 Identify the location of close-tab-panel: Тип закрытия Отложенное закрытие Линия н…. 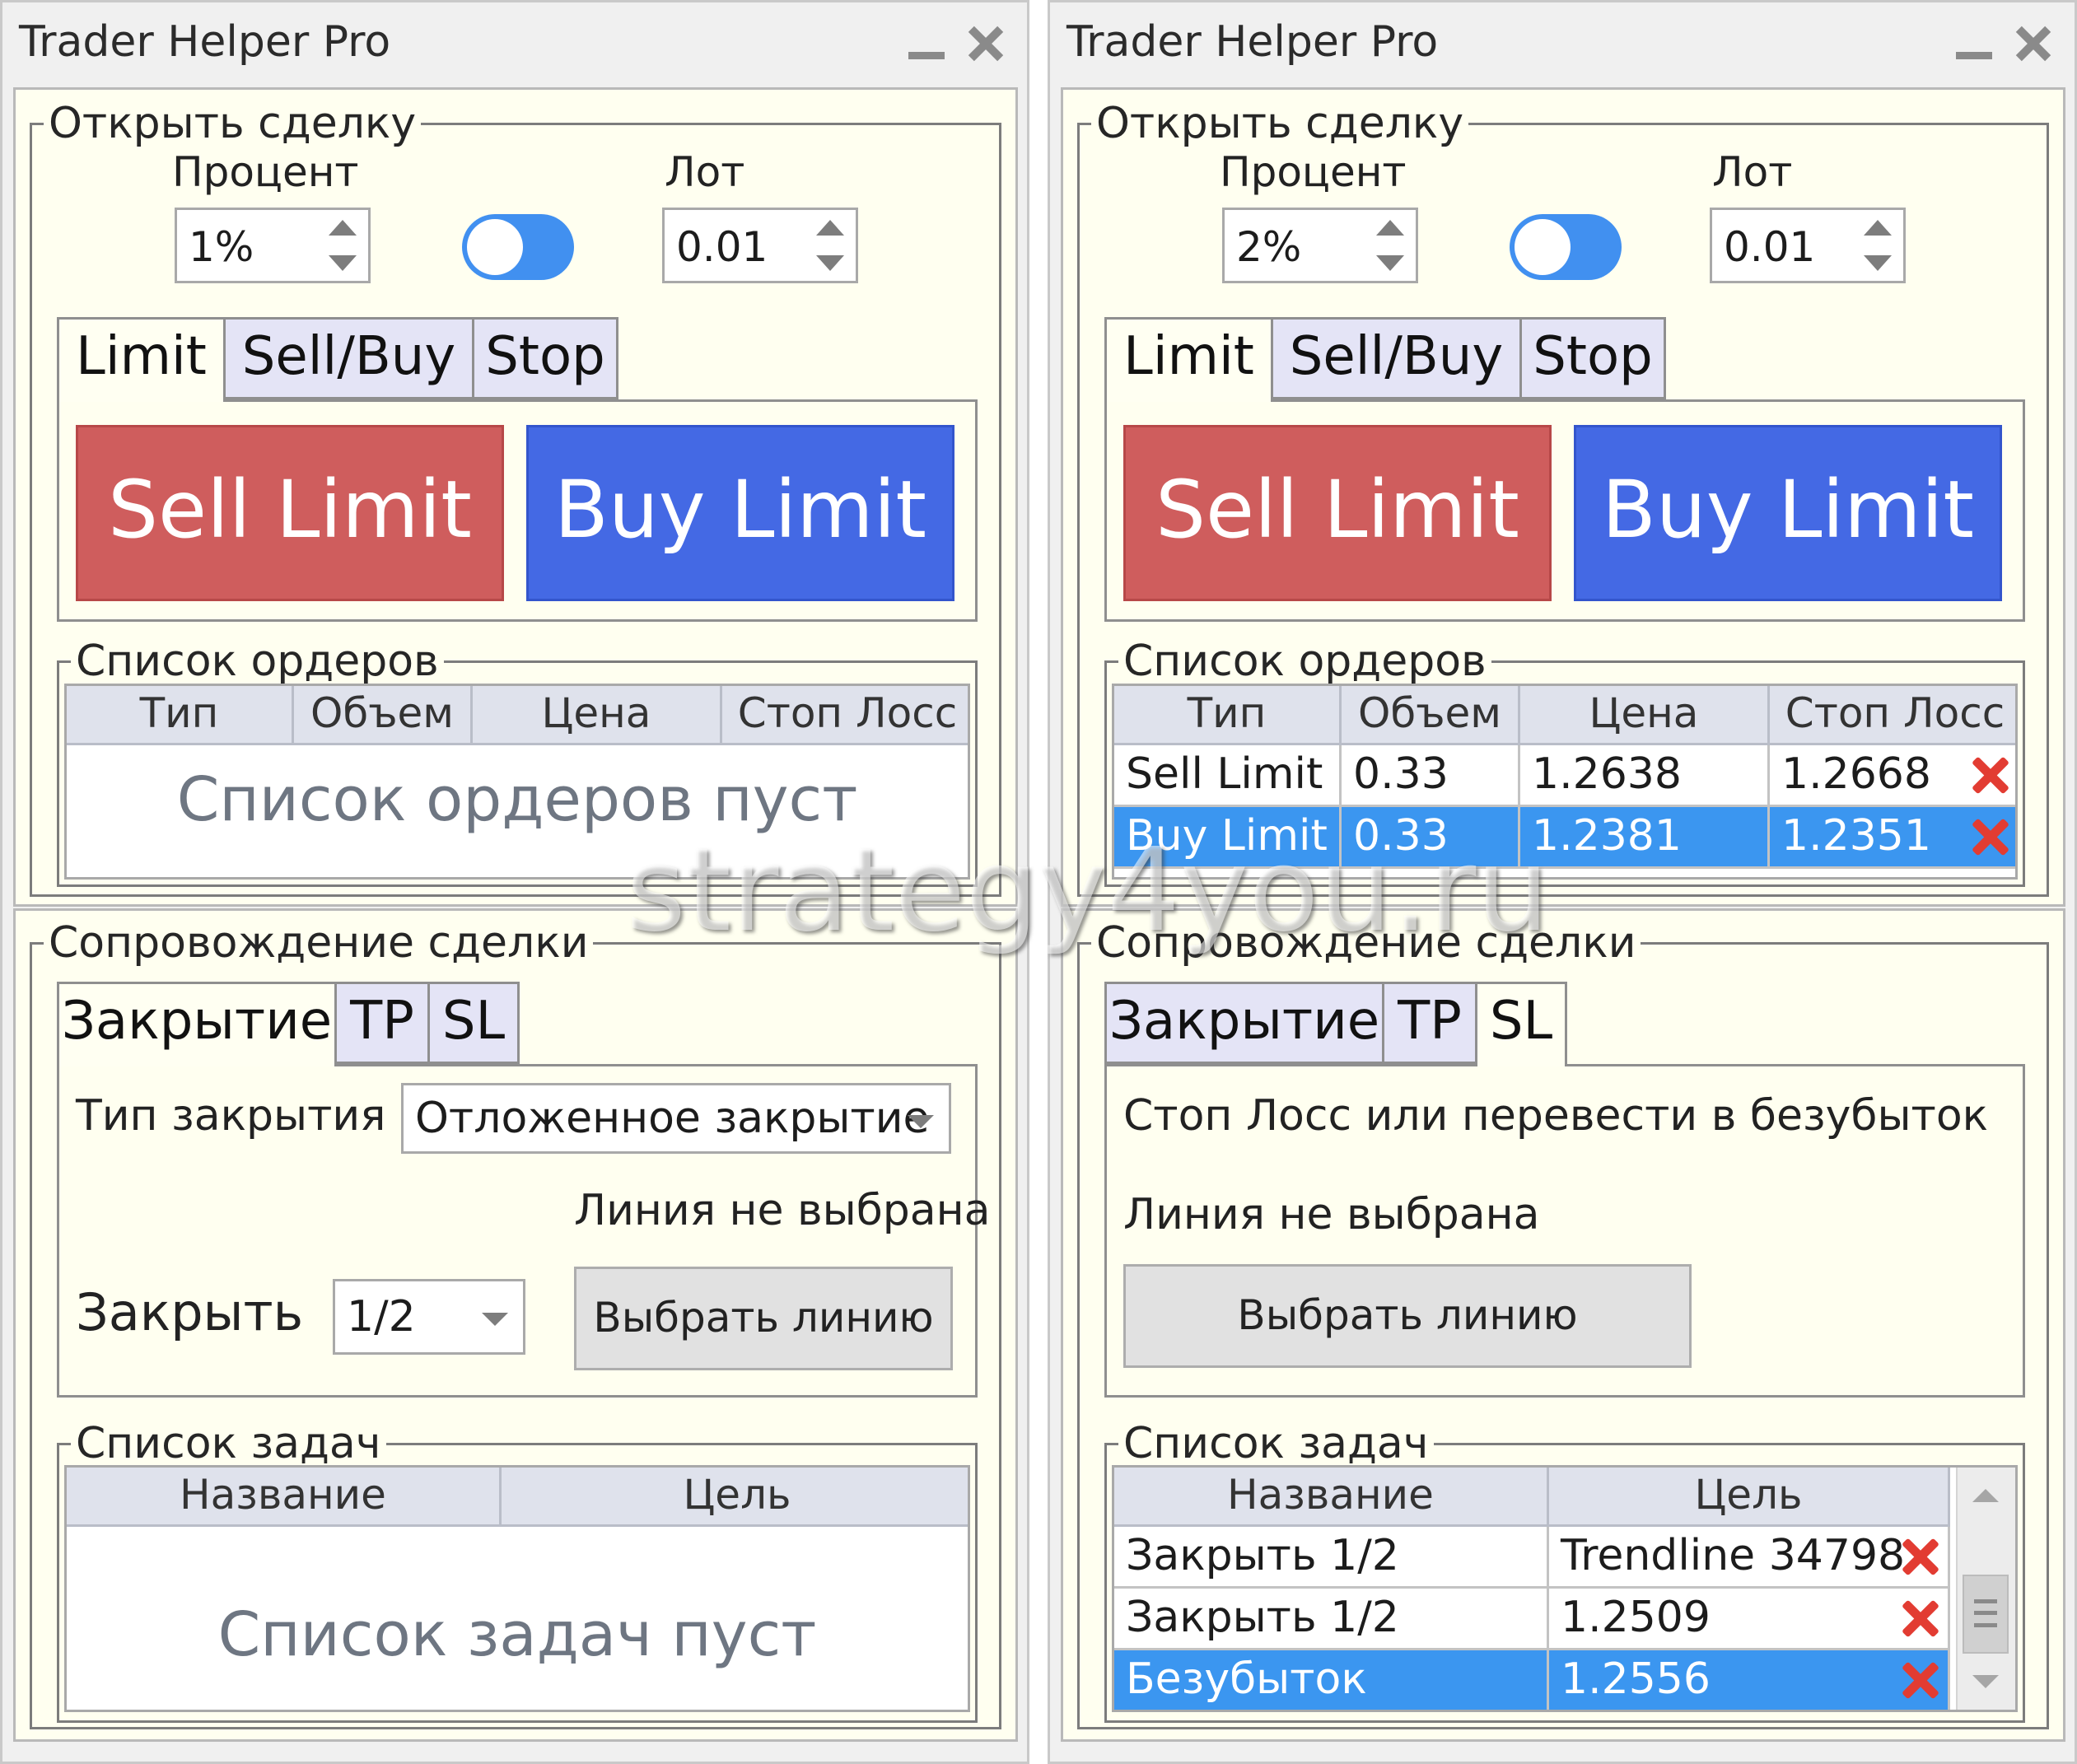
(524, 1231).